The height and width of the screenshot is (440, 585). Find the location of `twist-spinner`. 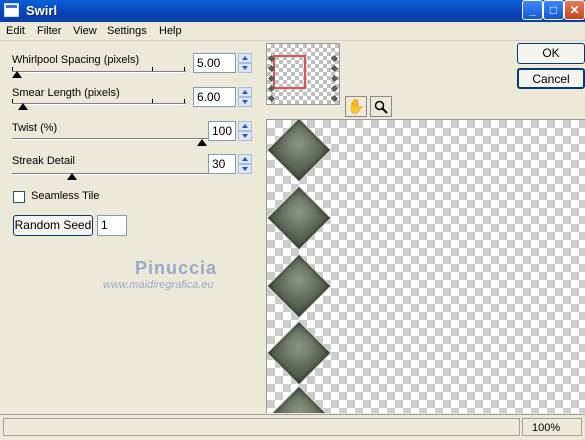

twist-spinner is located at coordinates (245, 131).